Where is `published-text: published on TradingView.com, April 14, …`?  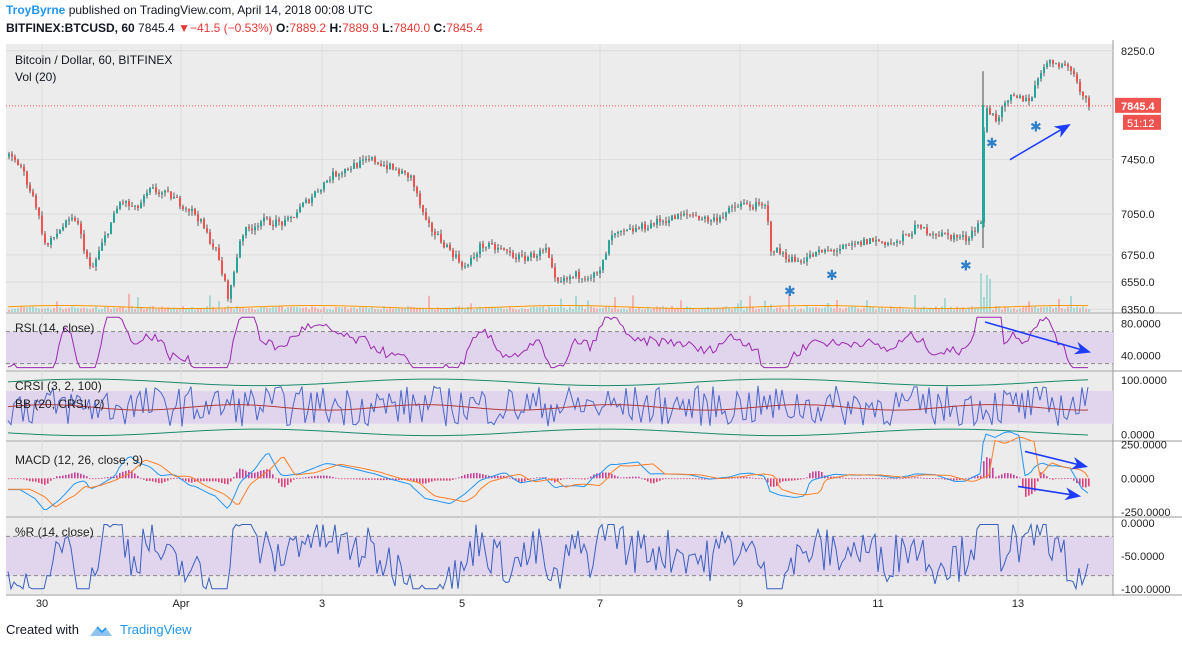
published-text: published on TradingView.com, April 14, … is located at coordinates (220, 10).